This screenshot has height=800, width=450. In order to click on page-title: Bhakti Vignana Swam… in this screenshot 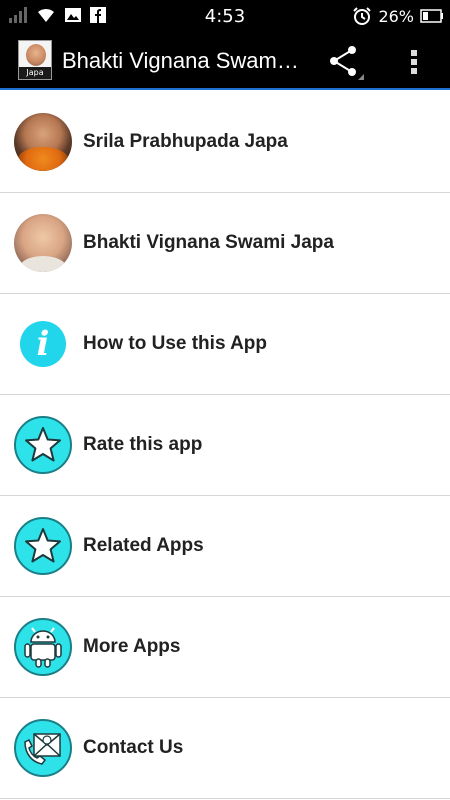, I will do `click(180, 60)`.